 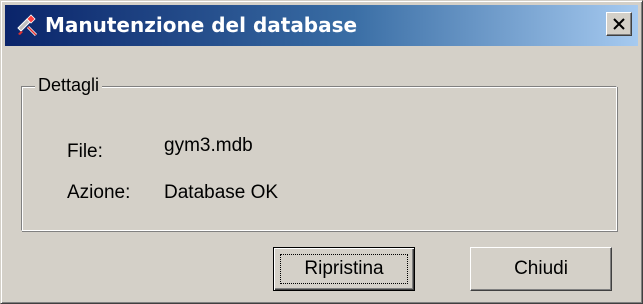 What do you see at coordinates (221, 192) in the screenshot?
I see `action-value: Database OK` at bounding box center [221, 192].